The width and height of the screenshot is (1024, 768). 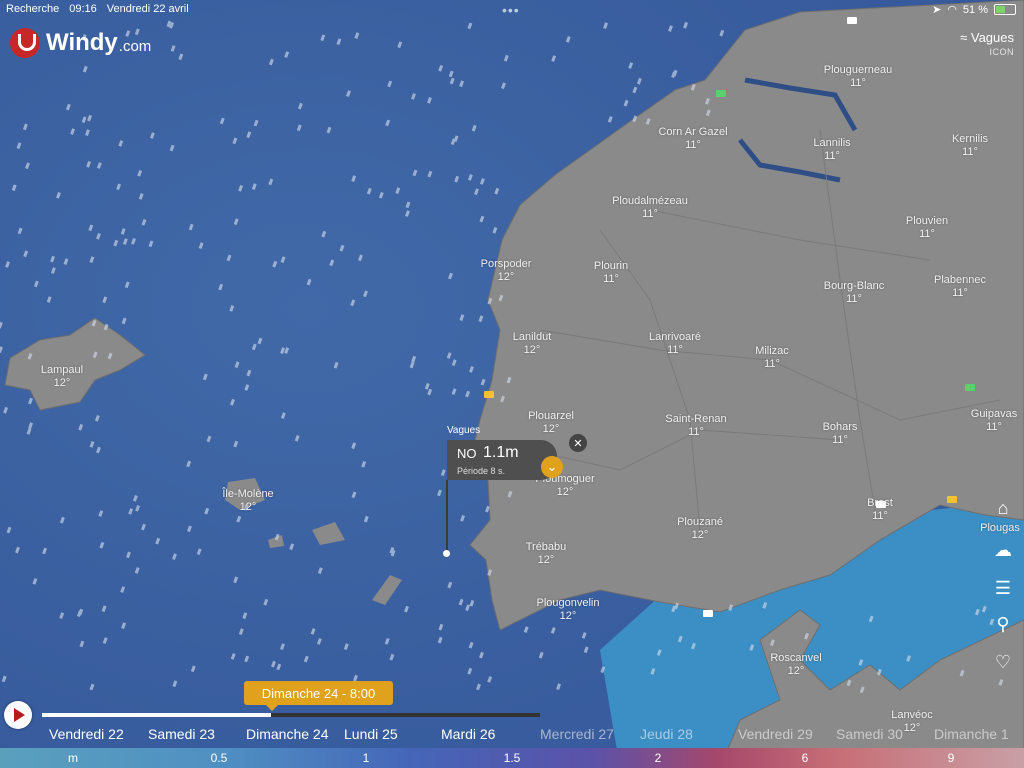 What do you see at coordinates (805, 758) in the screenshot?
I see `scale-tick: 6` at bounding box center [805, 758].